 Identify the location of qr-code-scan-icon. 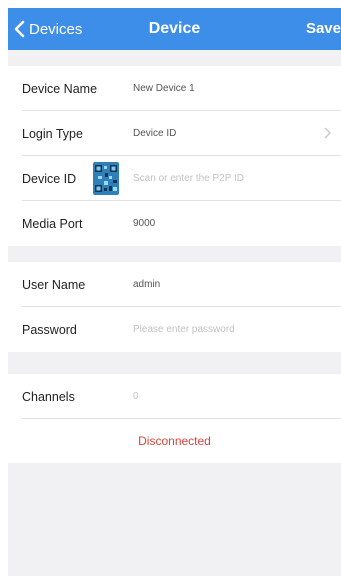
(106, 178).